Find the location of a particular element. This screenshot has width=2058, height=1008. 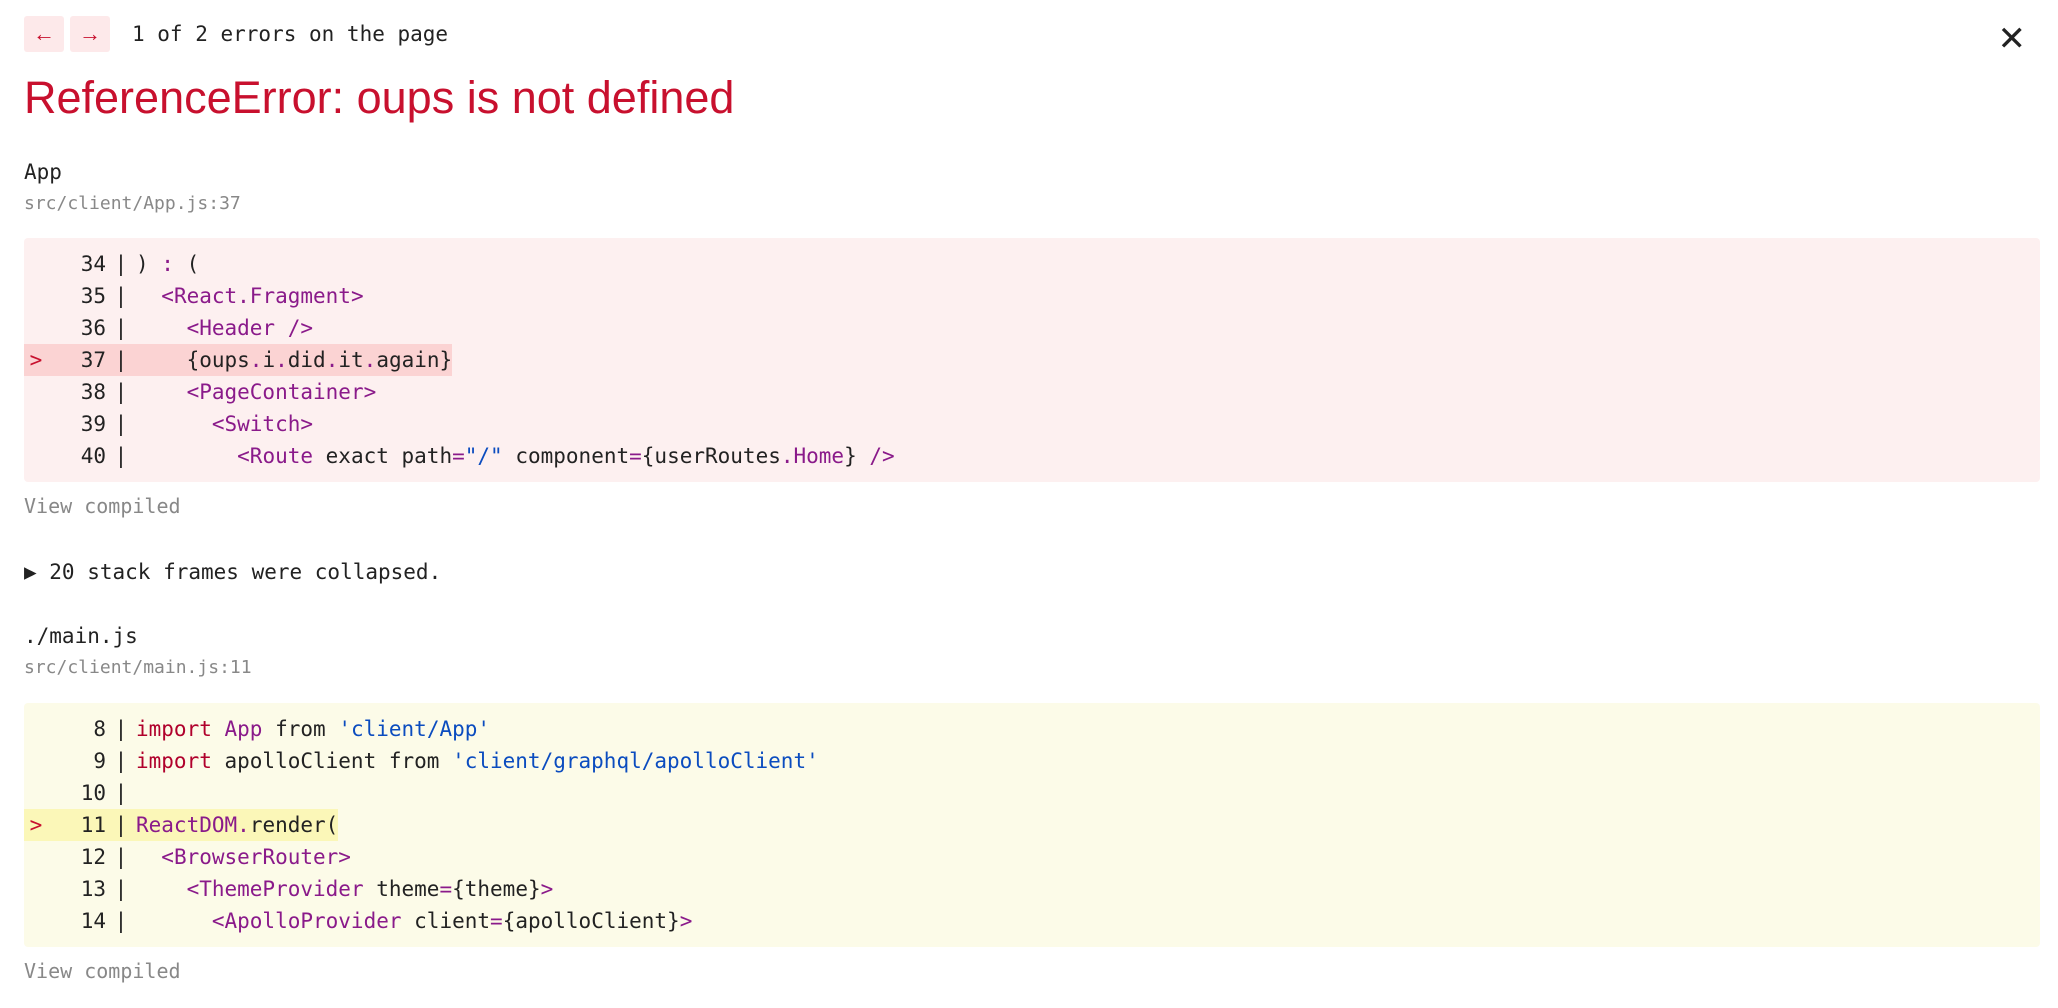

code-line: 35 | <React.Fragment> is located at coordinates (222, 296).